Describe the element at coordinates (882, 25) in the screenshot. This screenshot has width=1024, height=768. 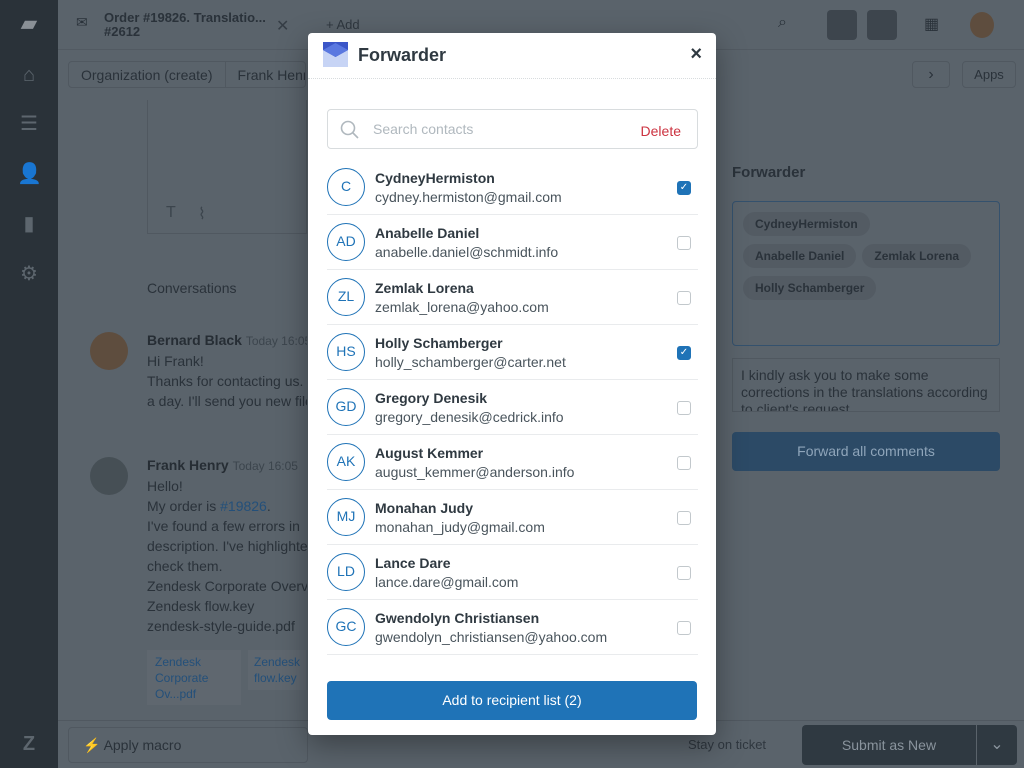
I see `ghost-icon` at that location.